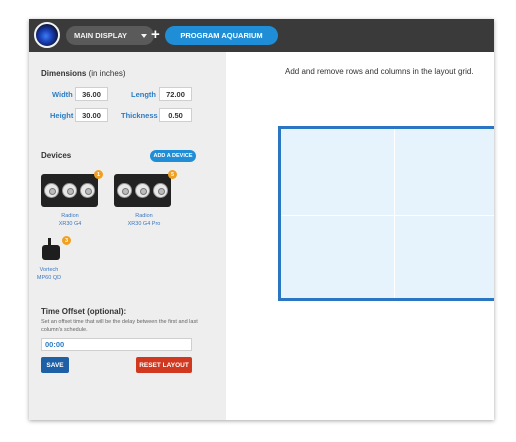  I want to click on device-model: XR30 G4 Pro, so click(144, 224).